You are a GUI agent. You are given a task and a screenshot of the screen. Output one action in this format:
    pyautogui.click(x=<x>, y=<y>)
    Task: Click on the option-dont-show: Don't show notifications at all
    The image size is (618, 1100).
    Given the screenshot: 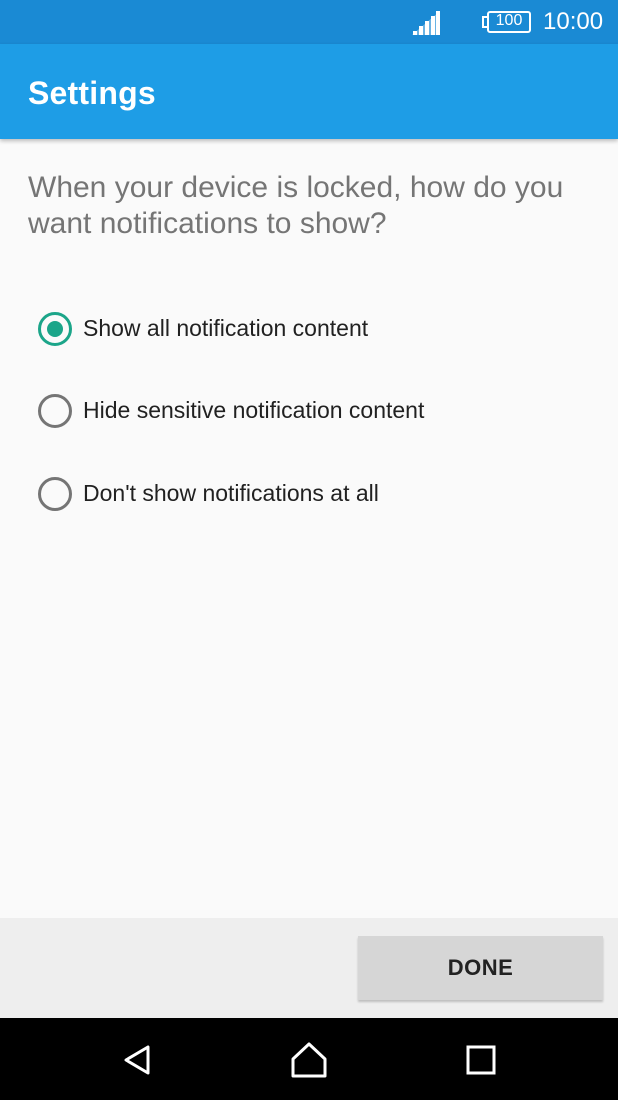 What is the action you would take?
    pyautogui.click(x=316, y=493)
    